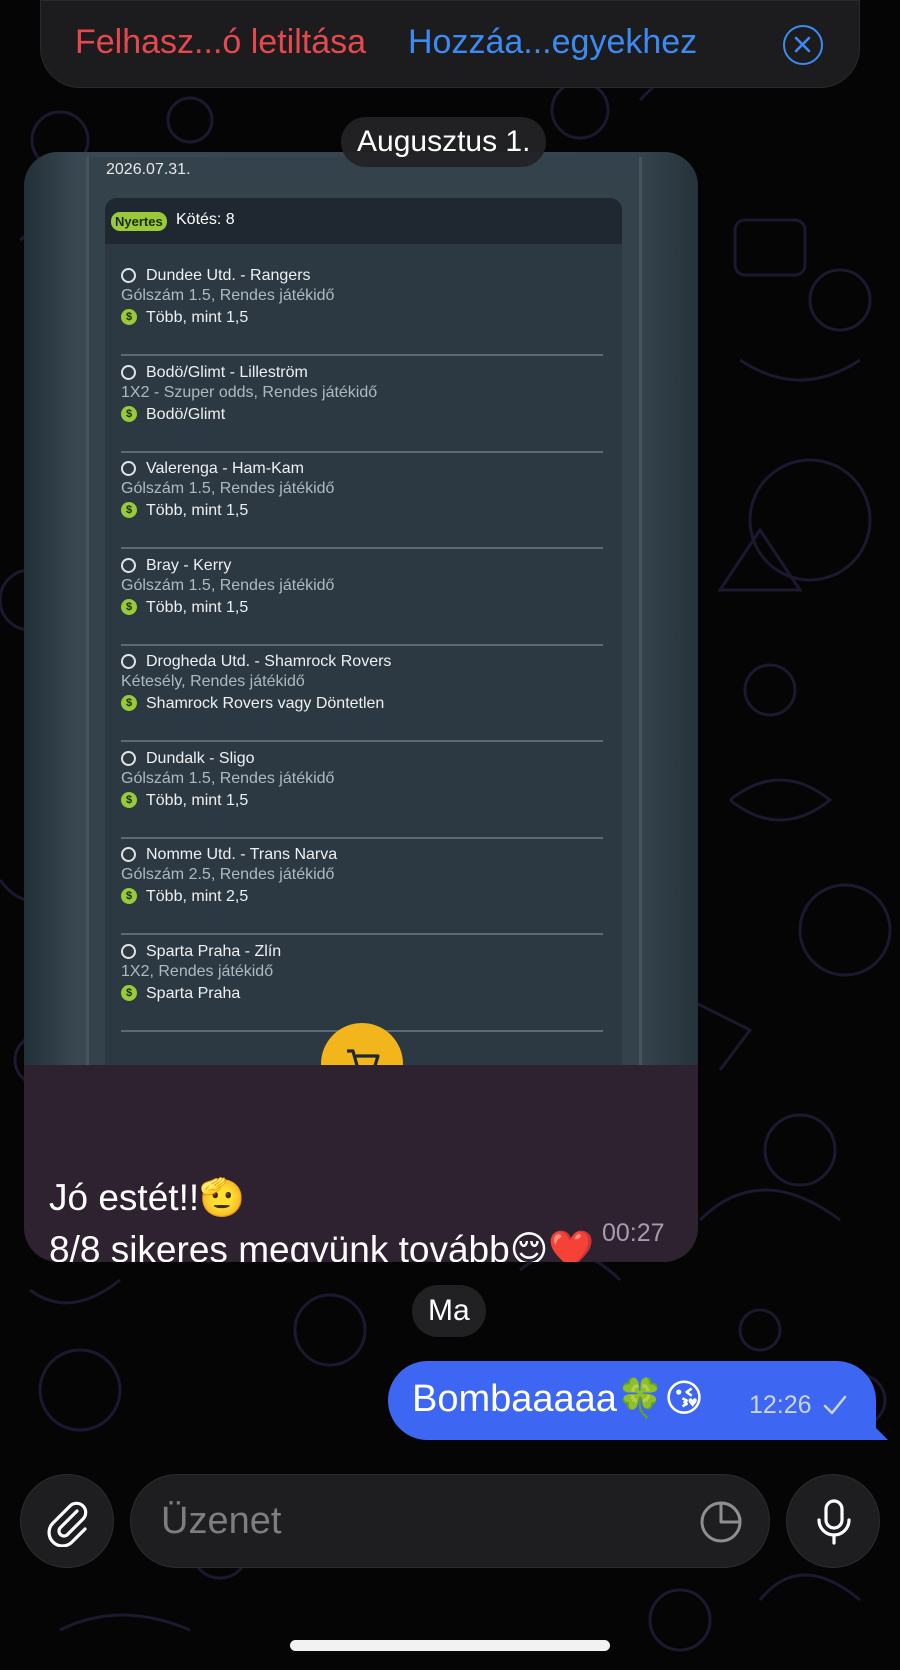 The width and height of the screenshot is (900, 1670). What do you see at coordinates (633, 1233) in the screenshot?
I see `message-timestamp: 00:27` at bounding box center [633, 1233].